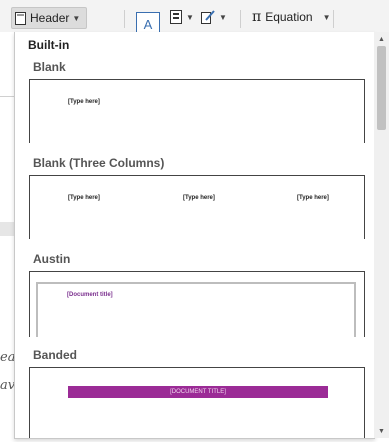 This screenshot has height=442, width=389. What do you see at coordinates (20, 18) in the screenshot?
I see `header-page-icon` at bounding box center [20, 18].